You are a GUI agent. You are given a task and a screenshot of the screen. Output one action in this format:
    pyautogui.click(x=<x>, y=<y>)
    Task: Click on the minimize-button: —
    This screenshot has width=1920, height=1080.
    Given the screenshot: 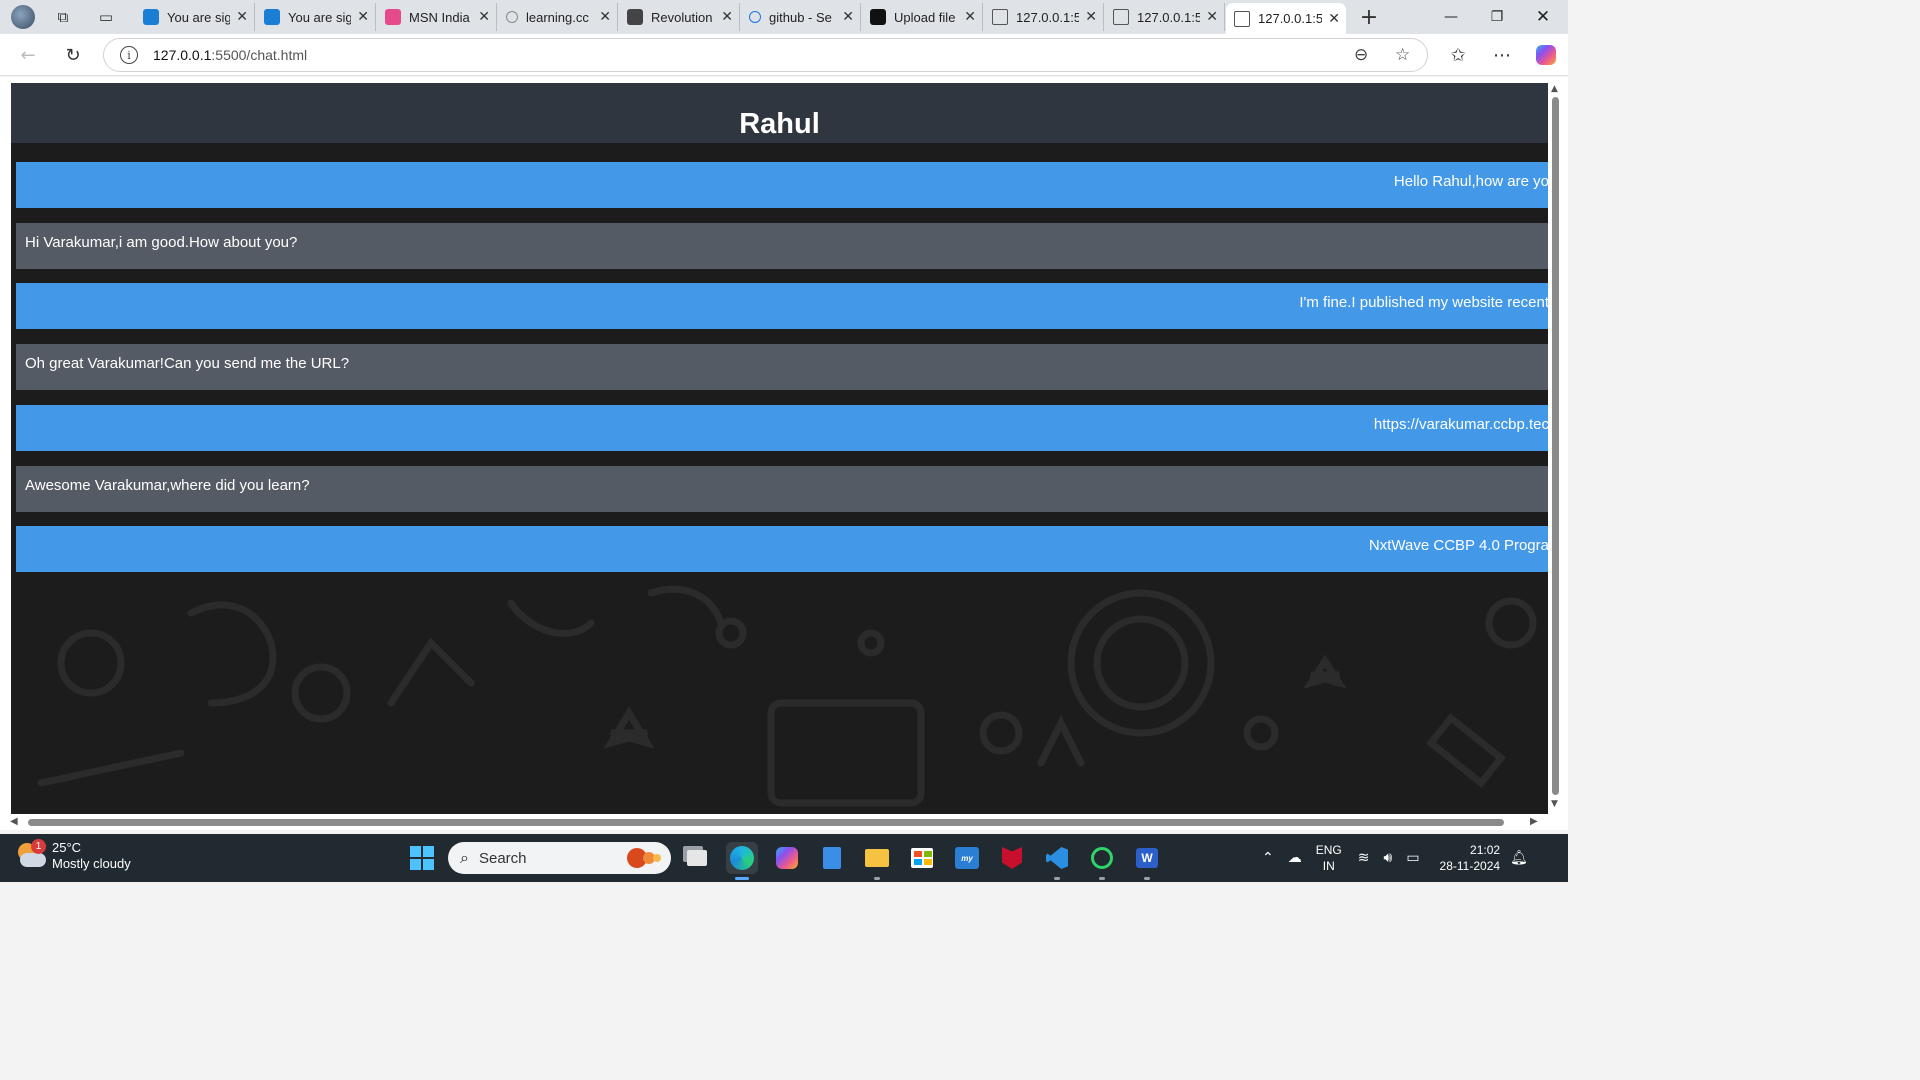 What is the action you would take?
    pyautogui.click(x=1451, y=17)
    